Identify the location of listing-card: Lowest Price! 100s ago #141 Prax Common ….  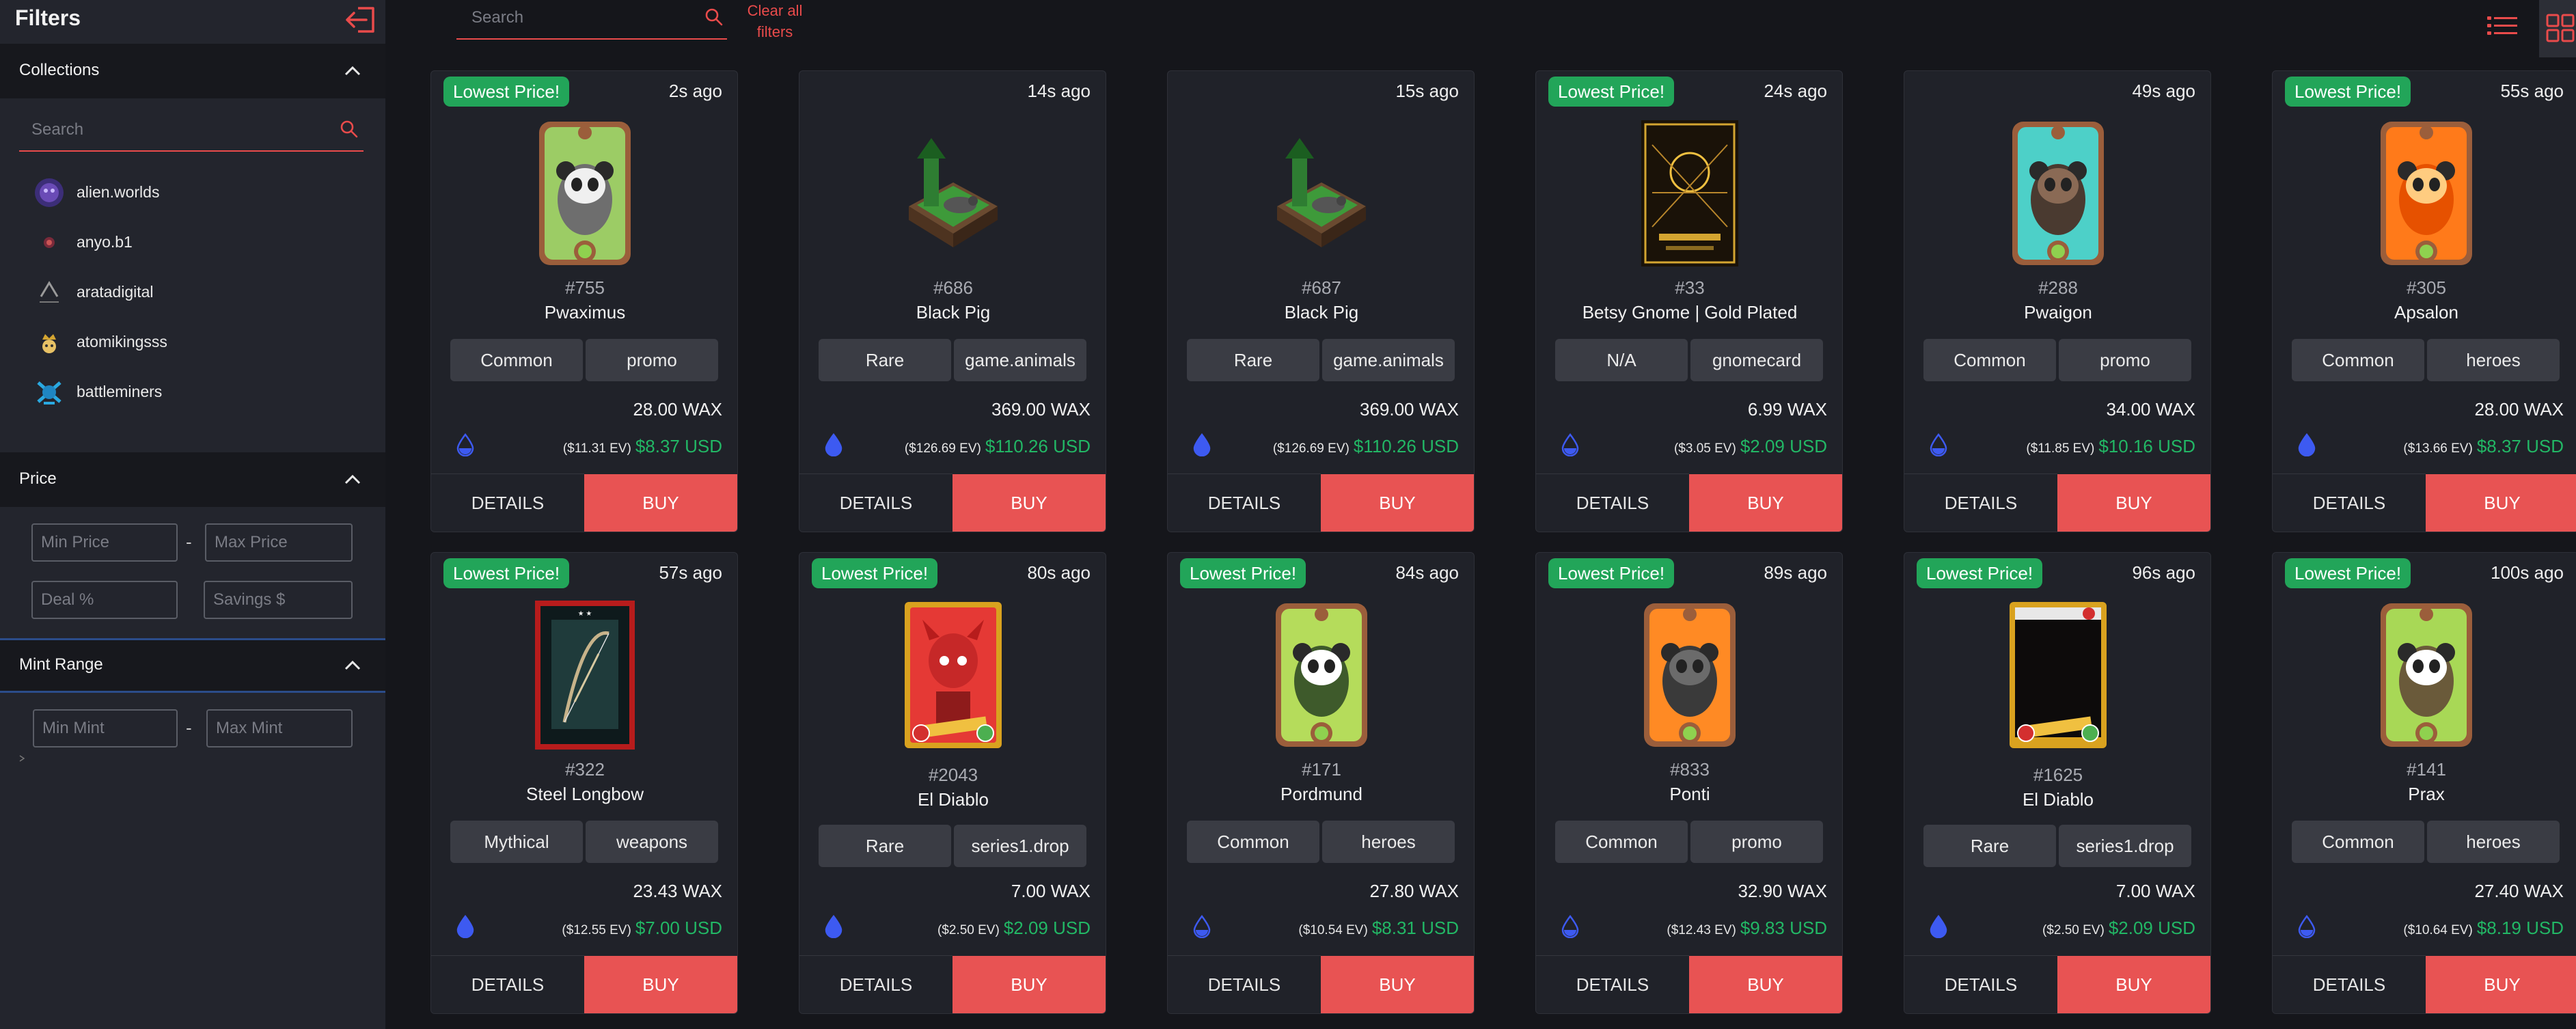
(2424, 783).